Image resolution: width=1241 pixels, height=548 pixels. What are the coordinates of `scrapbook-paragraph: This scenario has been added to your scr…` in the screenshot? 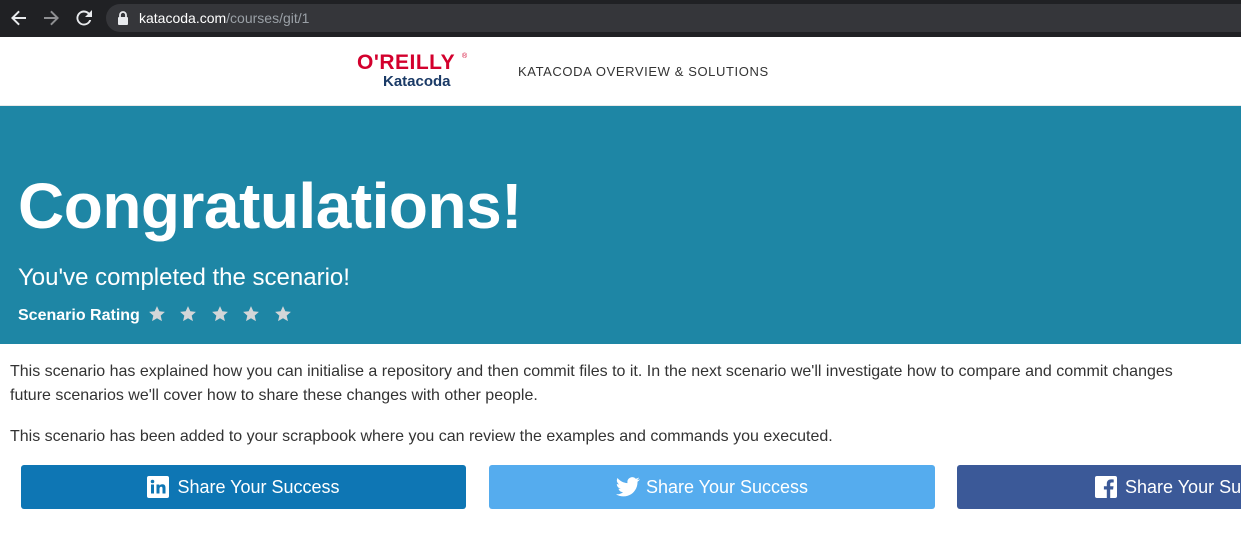 It's located at (421, 436).